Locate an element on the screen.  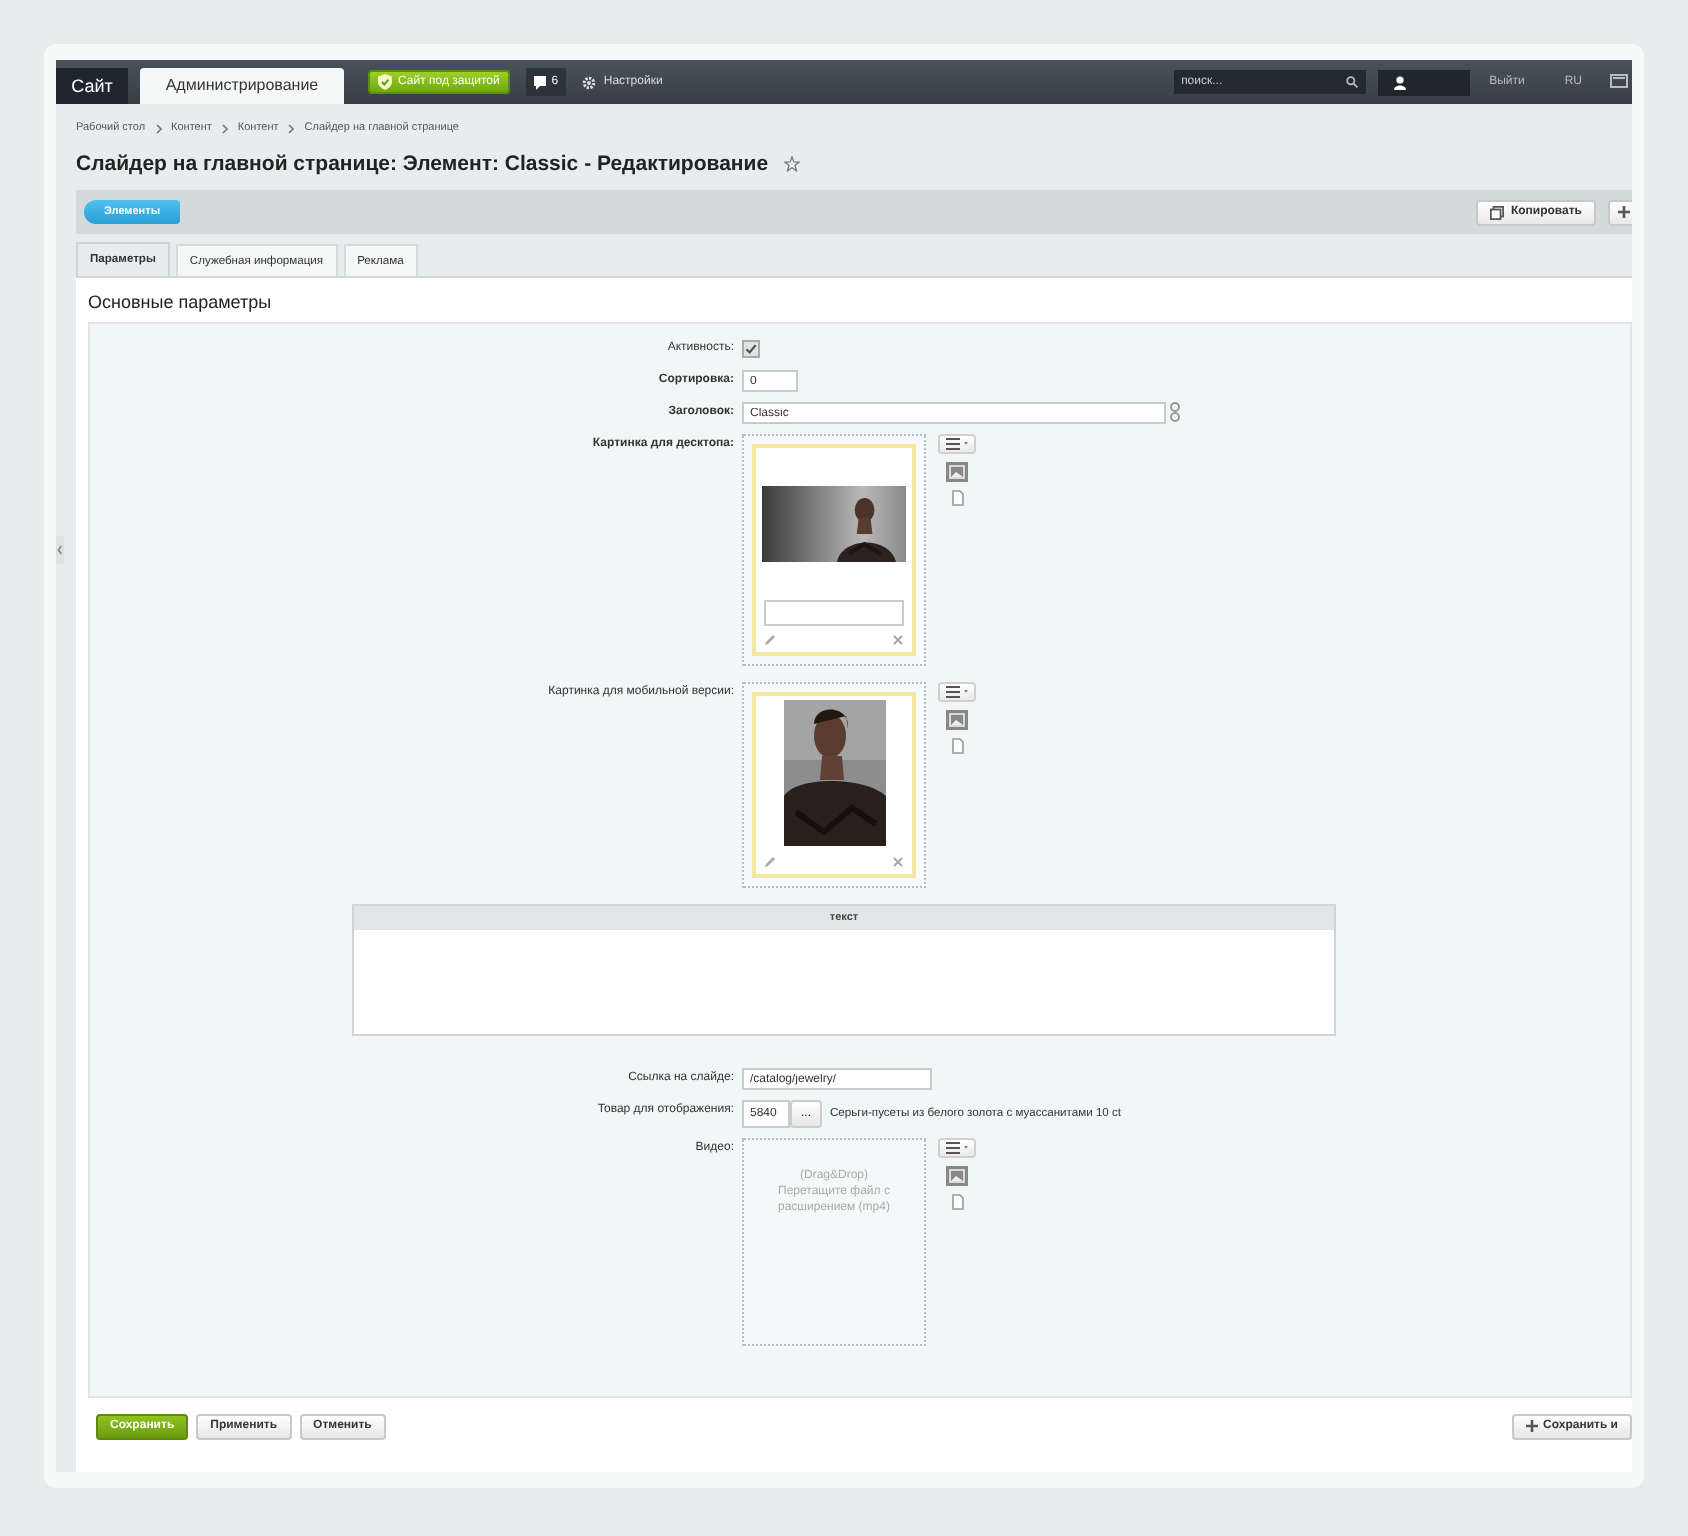
shield-icon is located at coordinates (385, 82).